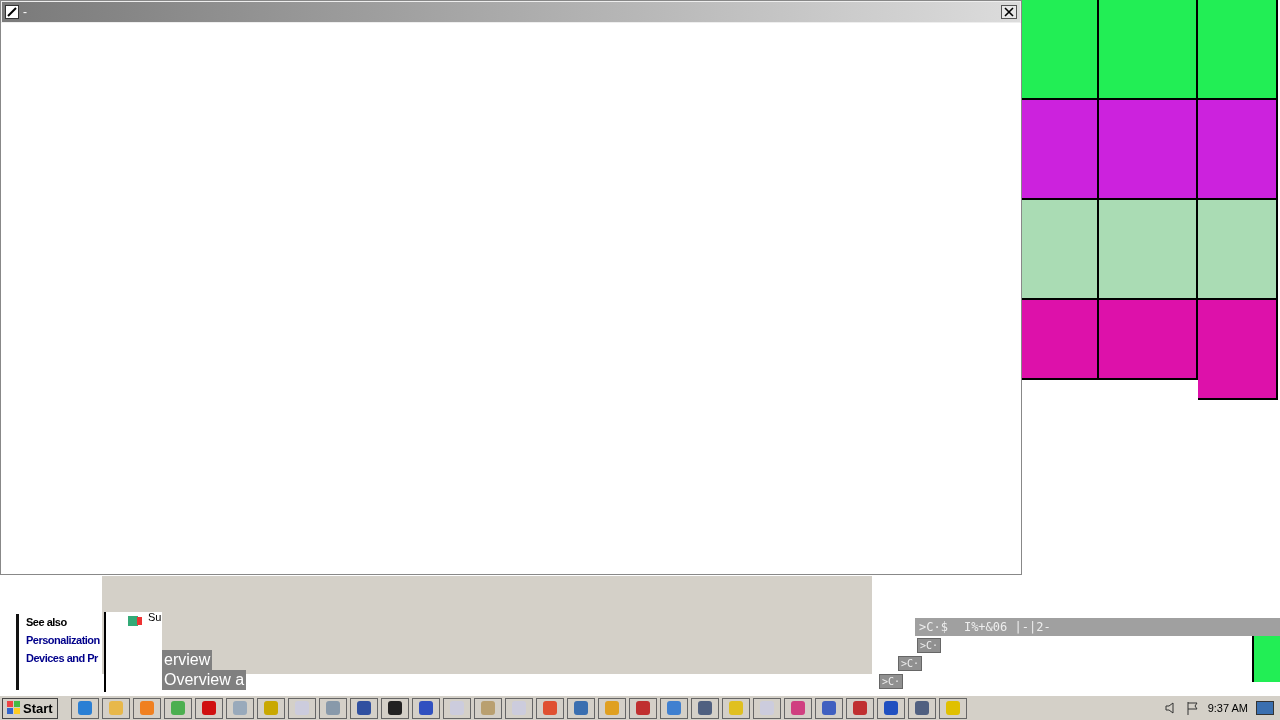  Describe the element at coordinates (1266, 659) in the screenshot. I see `color-tile` at that location.